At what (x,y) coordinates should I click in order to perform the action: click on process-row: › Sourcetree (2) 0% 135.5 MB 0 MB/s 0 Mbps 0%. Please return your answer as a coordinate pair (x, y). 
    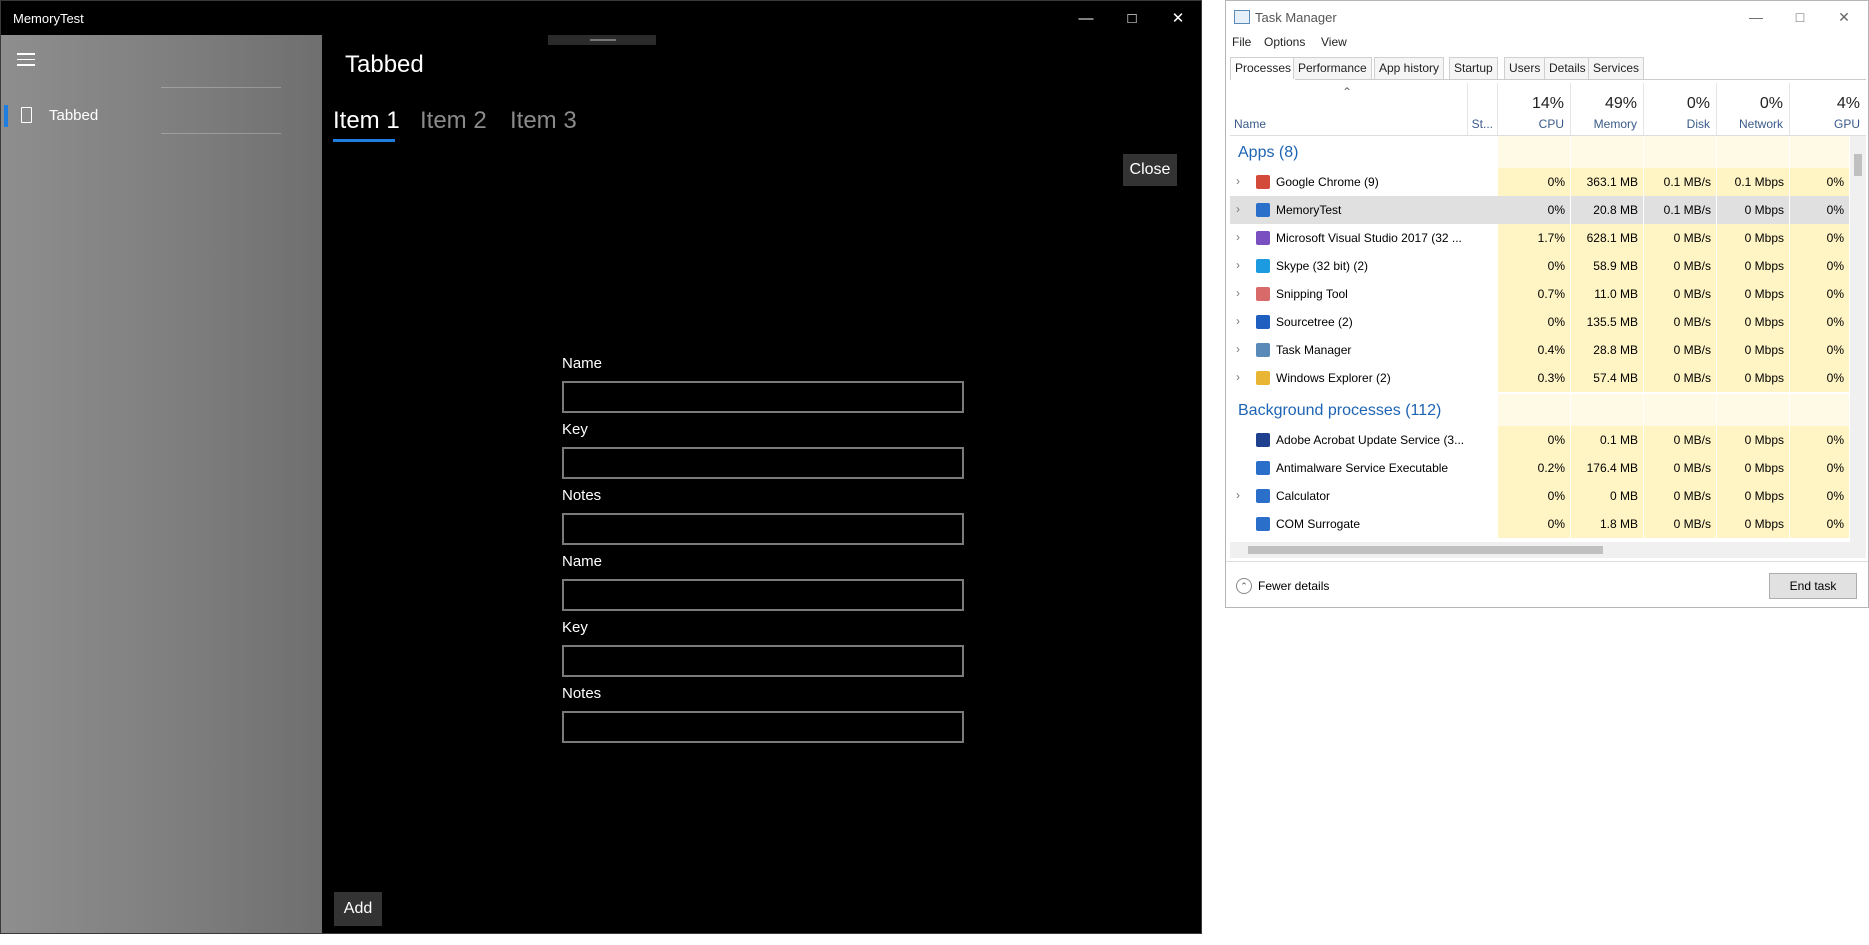
    Looking at the image, I should click on (1540, 322).